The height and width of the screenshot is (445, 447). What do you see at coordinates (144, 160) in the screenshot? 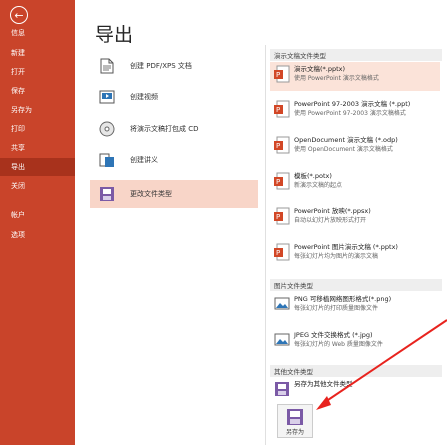
I see `action-label: 创建讲义` at bounding box center [144, 160].